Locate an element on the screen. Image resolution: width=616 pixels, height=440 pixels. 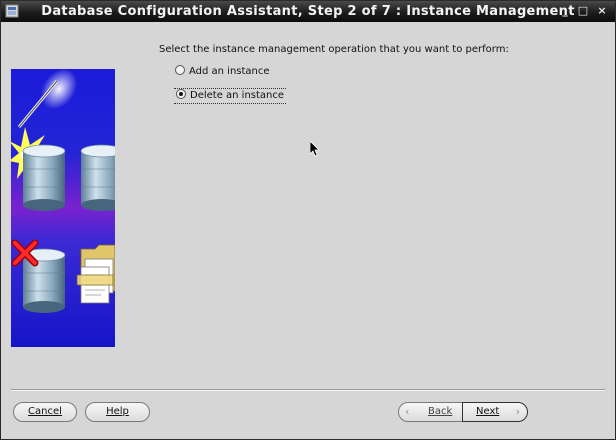
add-instance-label: Add an instance is located at coordinates (229, 71).